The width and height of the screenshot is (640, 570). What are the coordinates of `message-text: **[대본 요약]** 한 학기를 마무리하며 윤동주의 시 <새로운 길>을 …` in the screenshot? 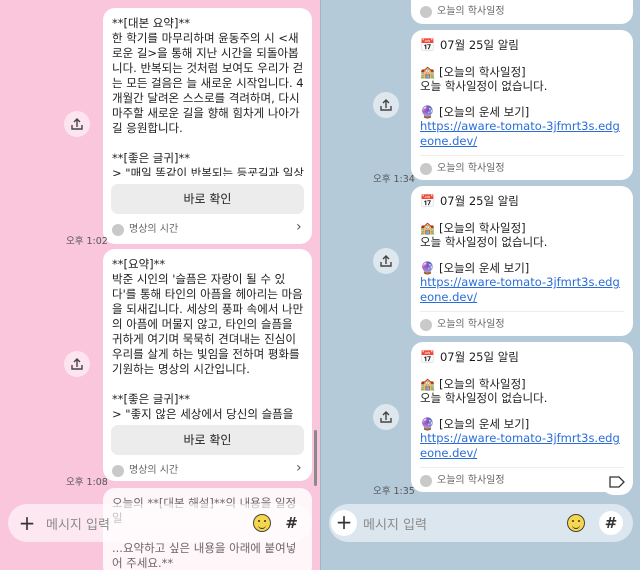 It's located at (208, 96).